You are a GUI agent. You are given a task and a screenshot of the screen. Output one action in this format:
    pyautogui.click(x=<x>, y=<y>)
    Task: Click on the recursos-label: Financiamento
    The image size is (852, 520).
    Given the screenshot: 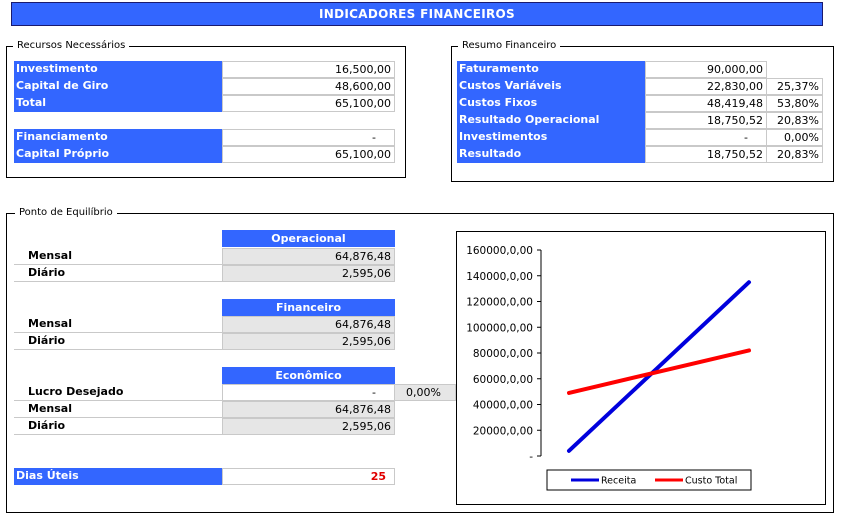 What is the action you would take?
    pyautogui.click(x=118, y=137)
    